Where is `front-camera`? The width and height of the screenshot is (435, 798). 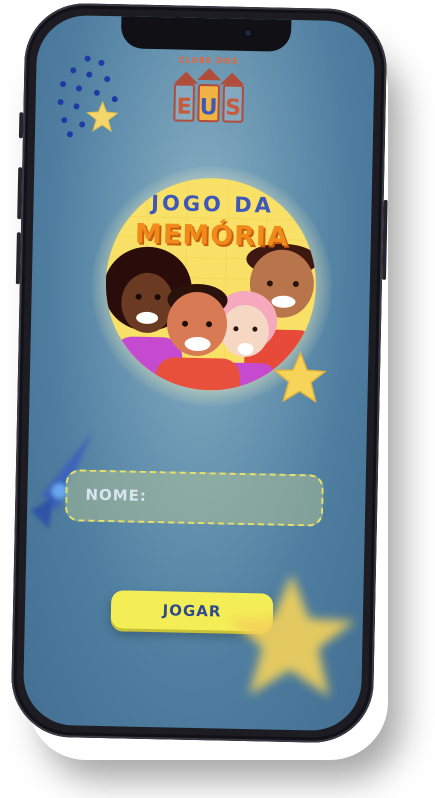 front-camera is located at coordinates (248, 33).